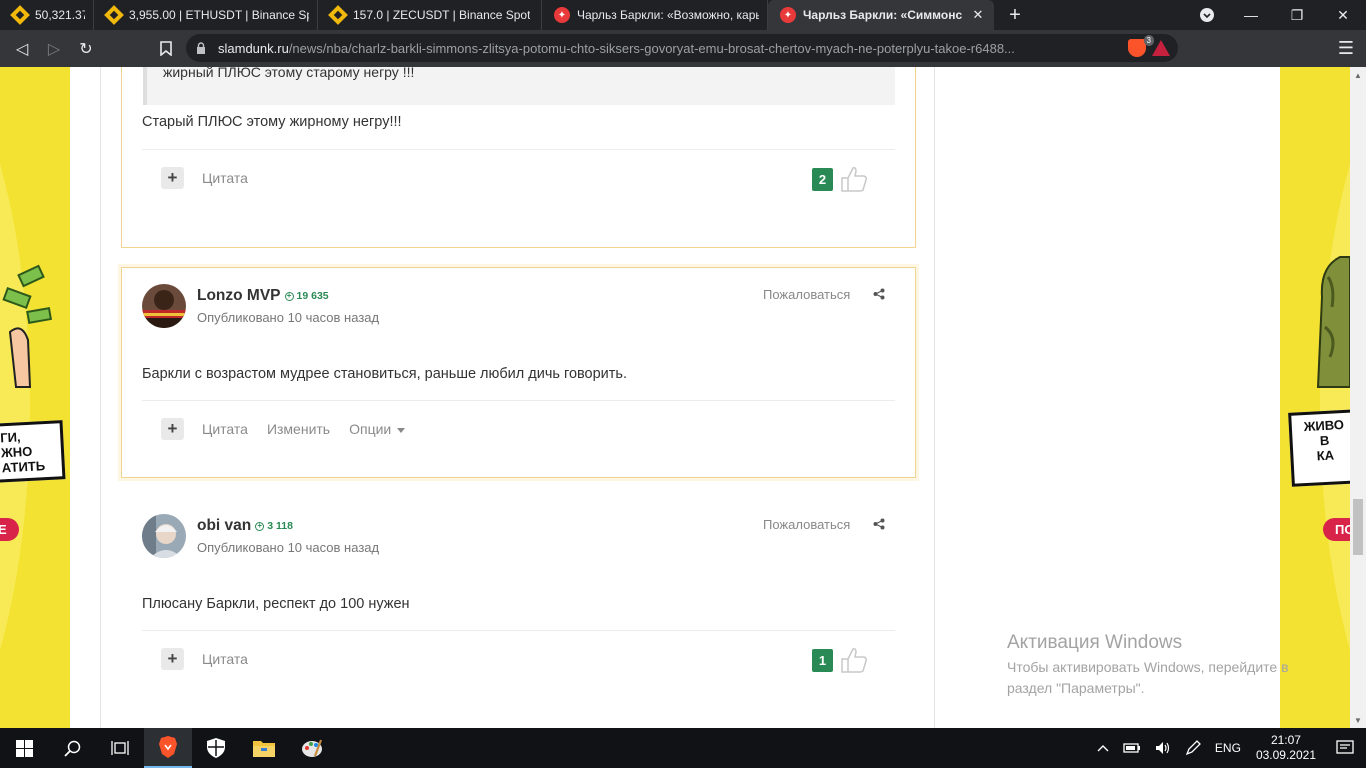  Describe the element at coordinates (1315, 397) in the screenshot. I see `ad-banner-right: ЖИВО В КА ПО` at that location.